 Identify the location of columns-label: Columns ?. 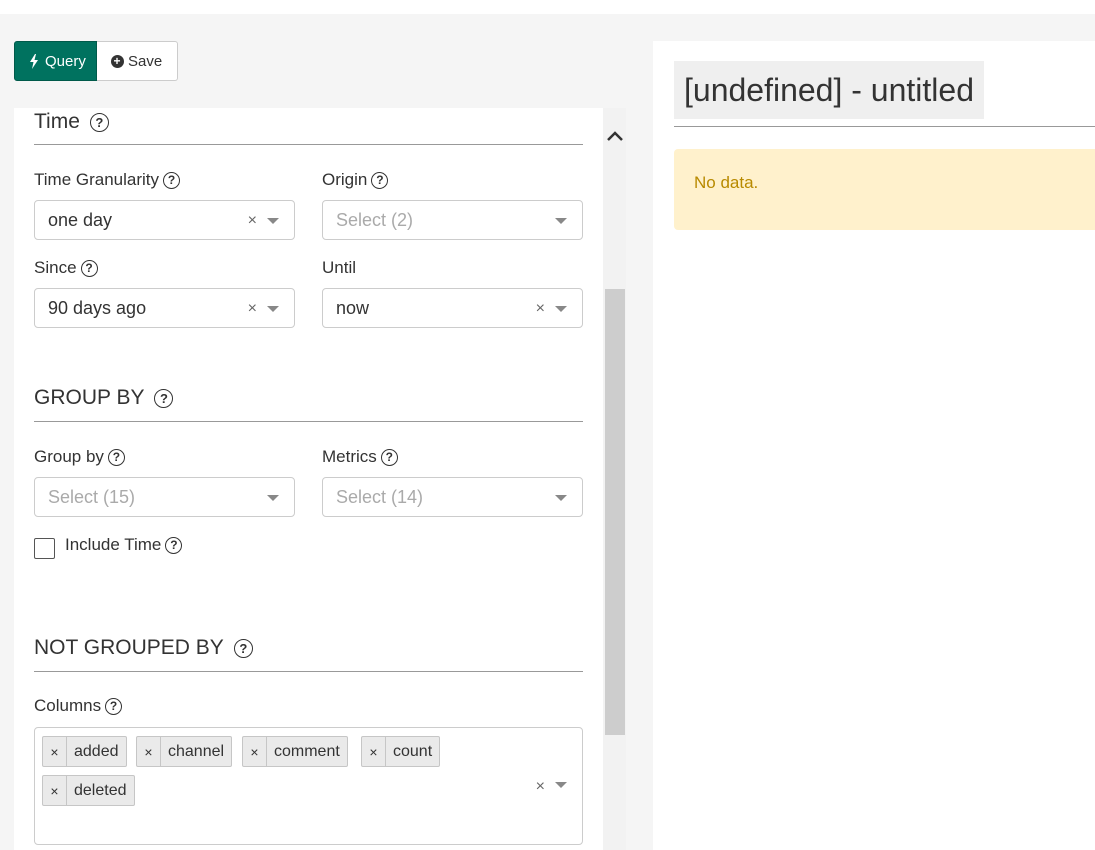
(78, 706).